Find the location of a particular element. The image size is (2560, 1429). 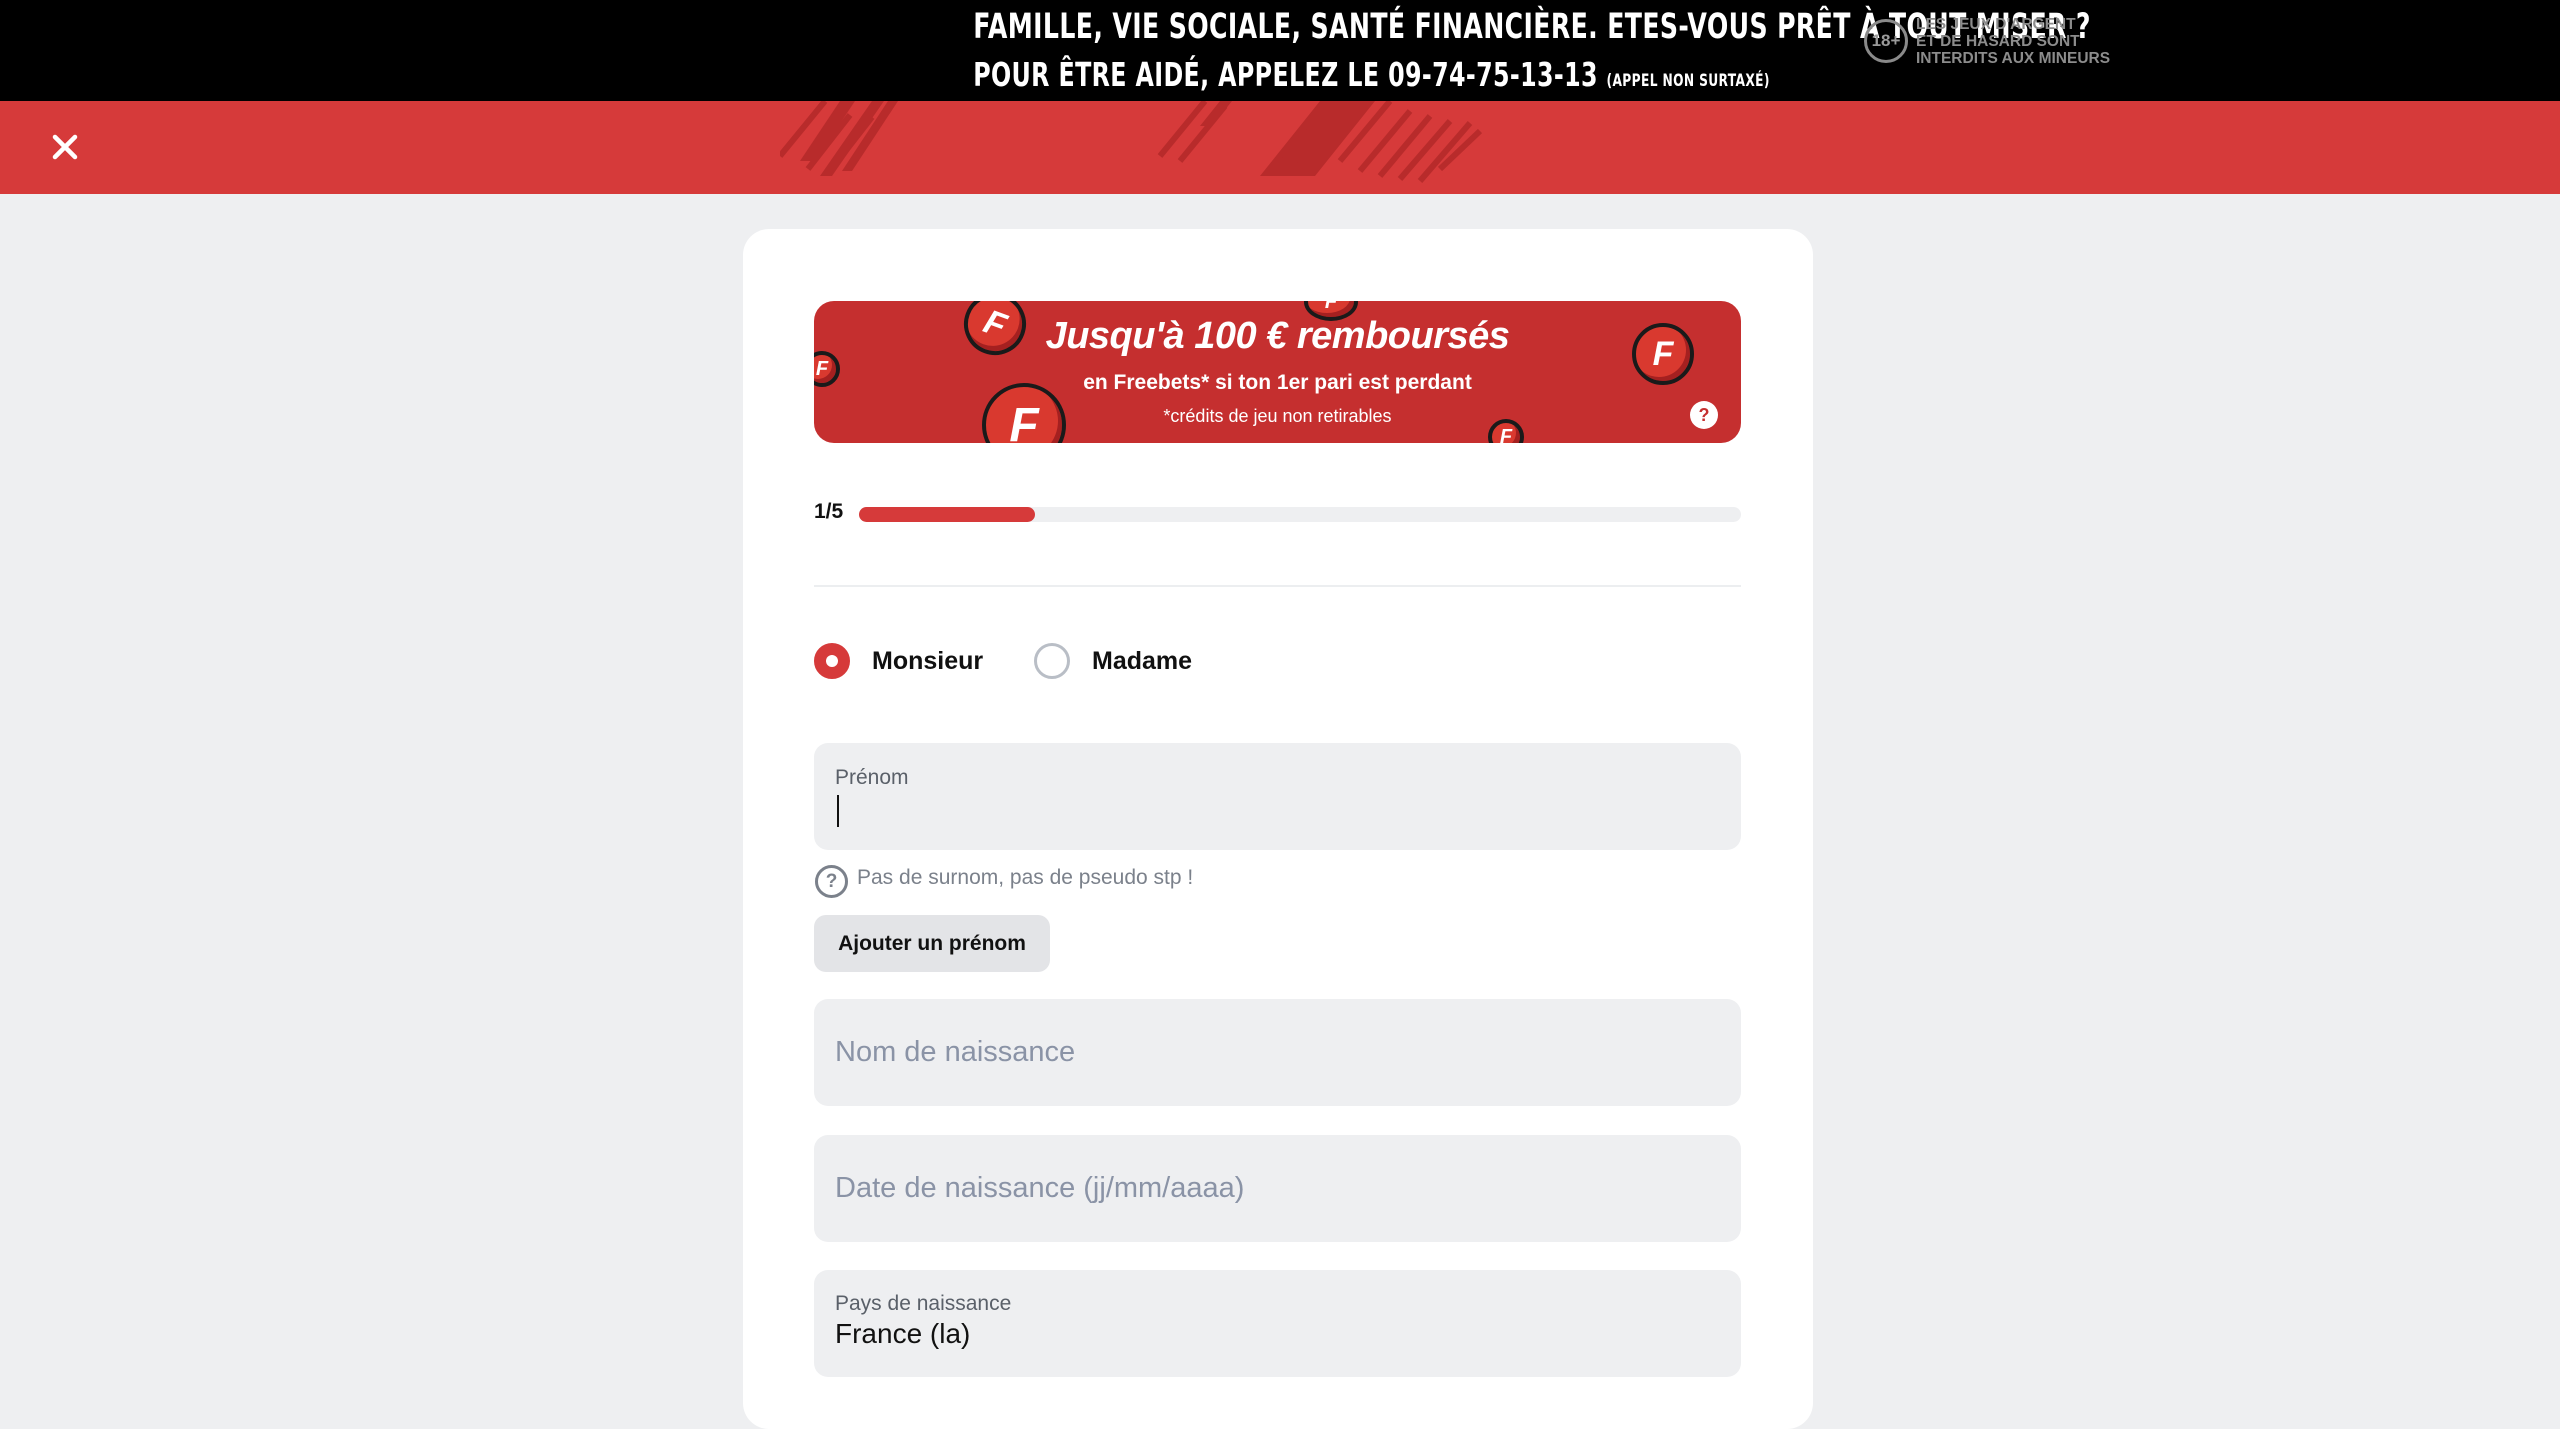

promo-title: Jusqu'à 100 € remboursés is located at coordinates (1277, 336).